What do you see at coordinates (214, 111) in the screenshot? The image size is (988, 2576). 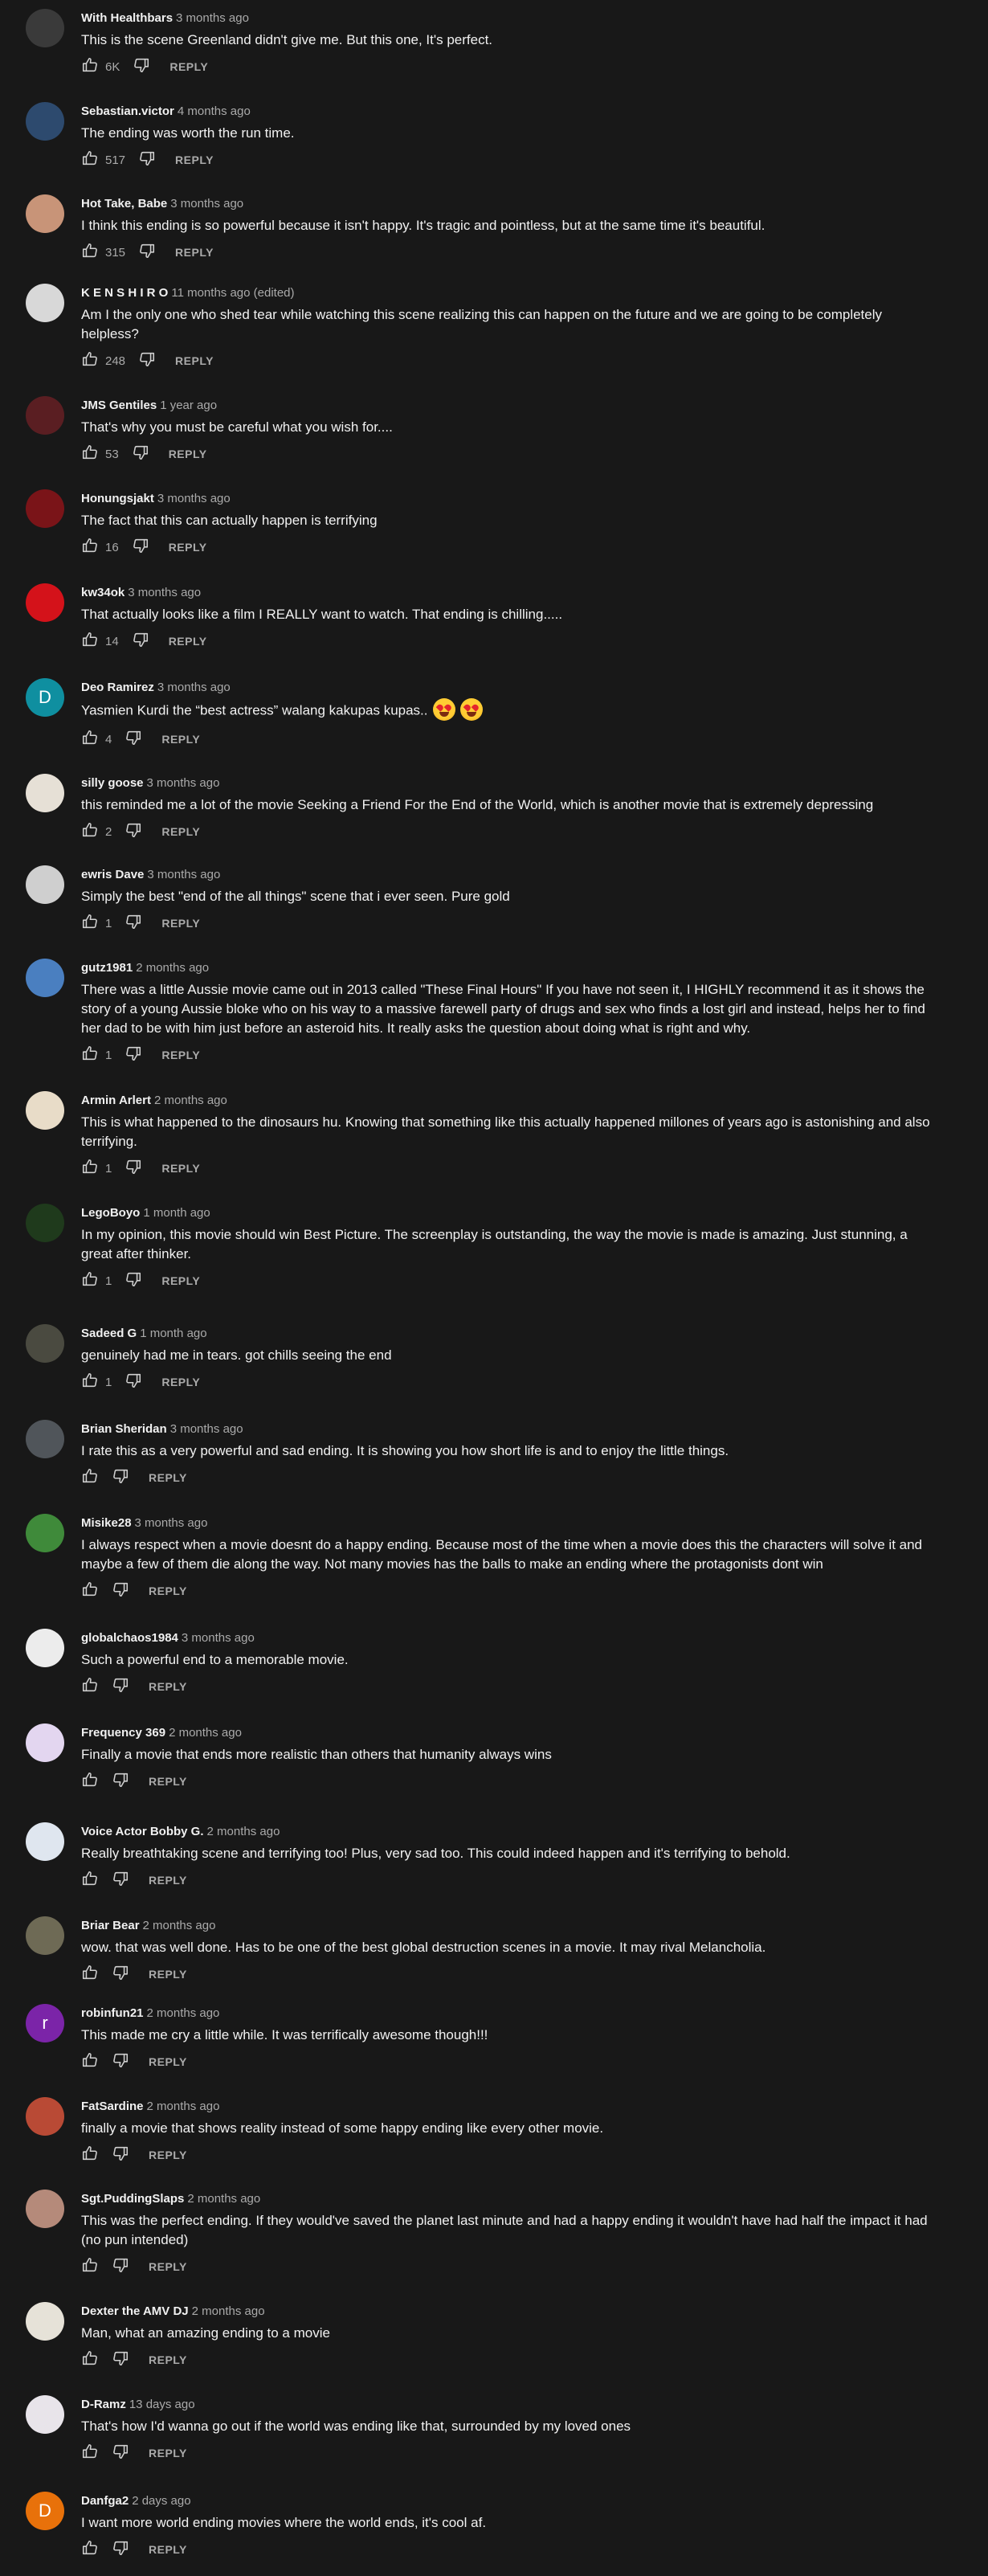 I see `timestamp: 4 months ago` at bounding box center [214, 111].